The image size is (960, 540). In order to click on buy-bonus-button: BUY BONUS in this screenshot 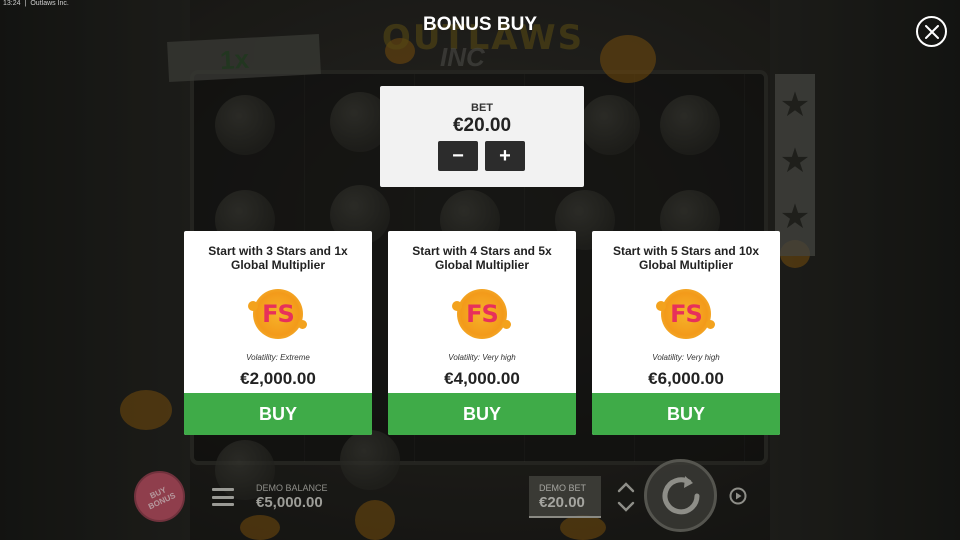, I will do `click(159, 496)`.